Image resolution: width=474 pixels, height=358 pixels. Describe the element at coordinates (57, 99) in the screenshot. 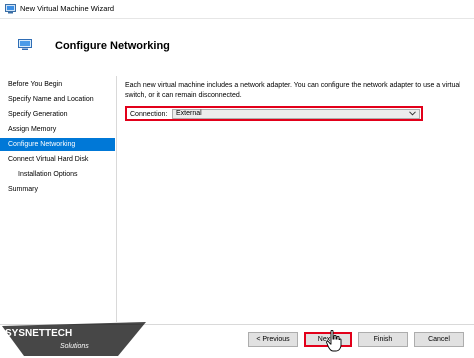

I see `sidebar-item-specify-name-and-location: Specify Name and Location` at that location.